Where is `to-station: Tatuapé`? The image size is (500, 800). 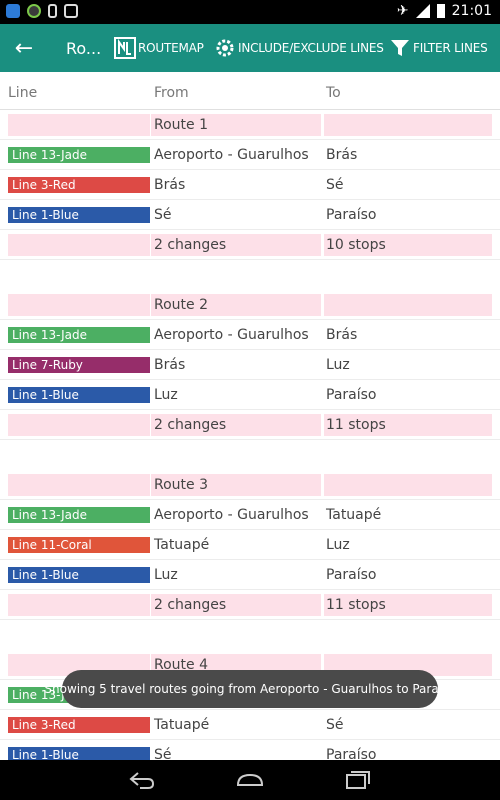 to-station: Tatuapé is located at coordinates (354, 515).